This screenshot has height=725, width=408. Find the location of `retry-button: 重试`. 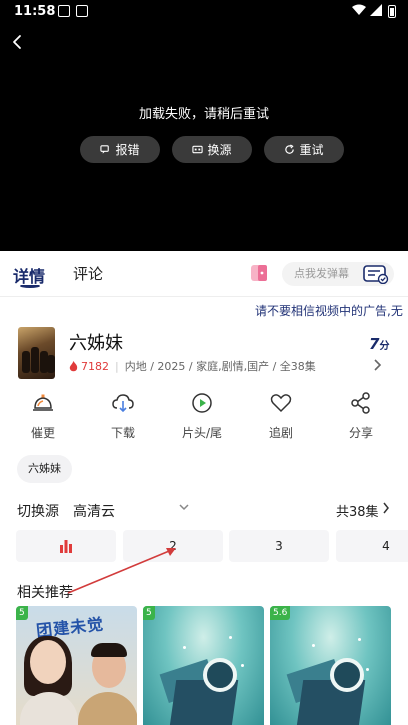

retry-button: 重试 is located at coordinates (304, 149).